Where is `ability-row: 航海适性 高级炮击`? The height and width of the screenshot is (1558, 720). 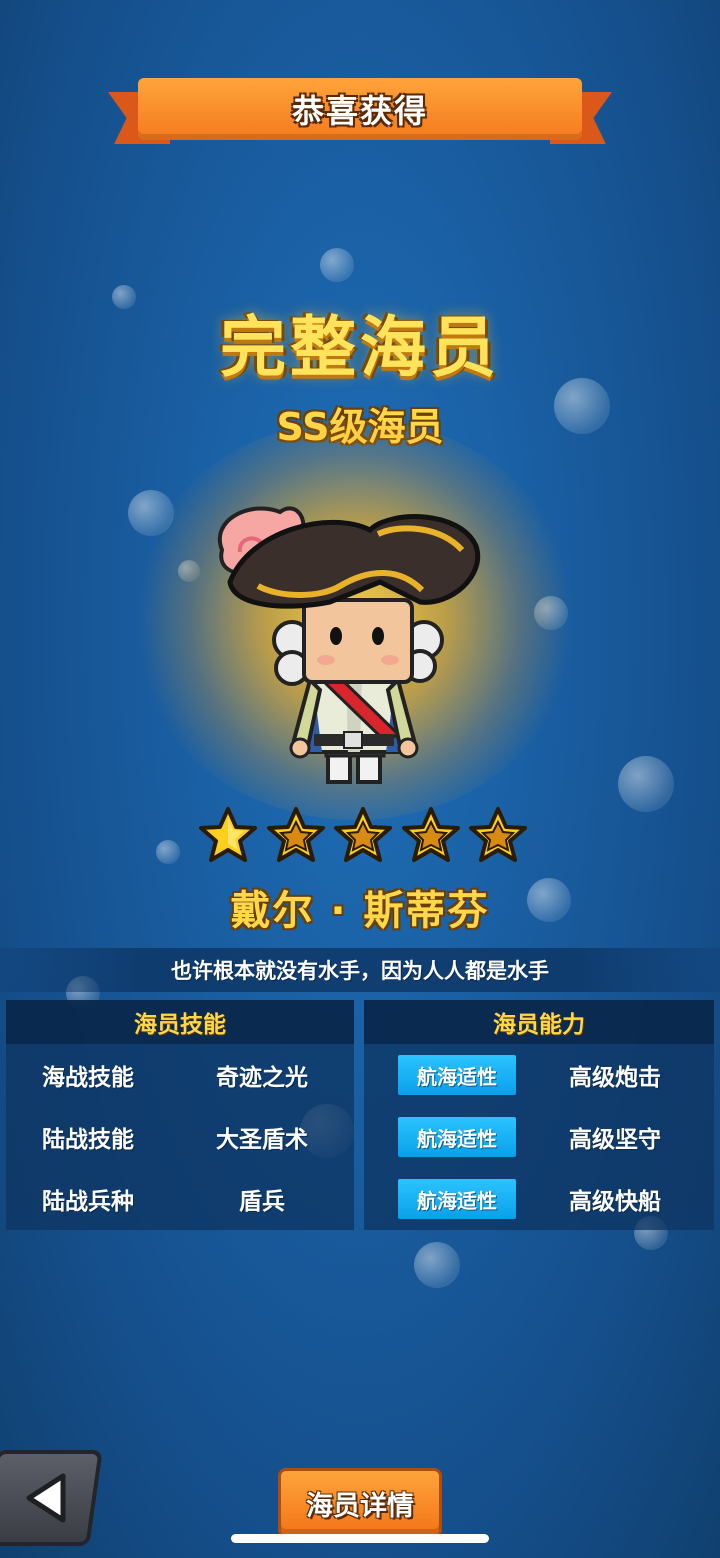
ability-row: 航海适性 高级炮击 is located at coordinates (539, 1075).